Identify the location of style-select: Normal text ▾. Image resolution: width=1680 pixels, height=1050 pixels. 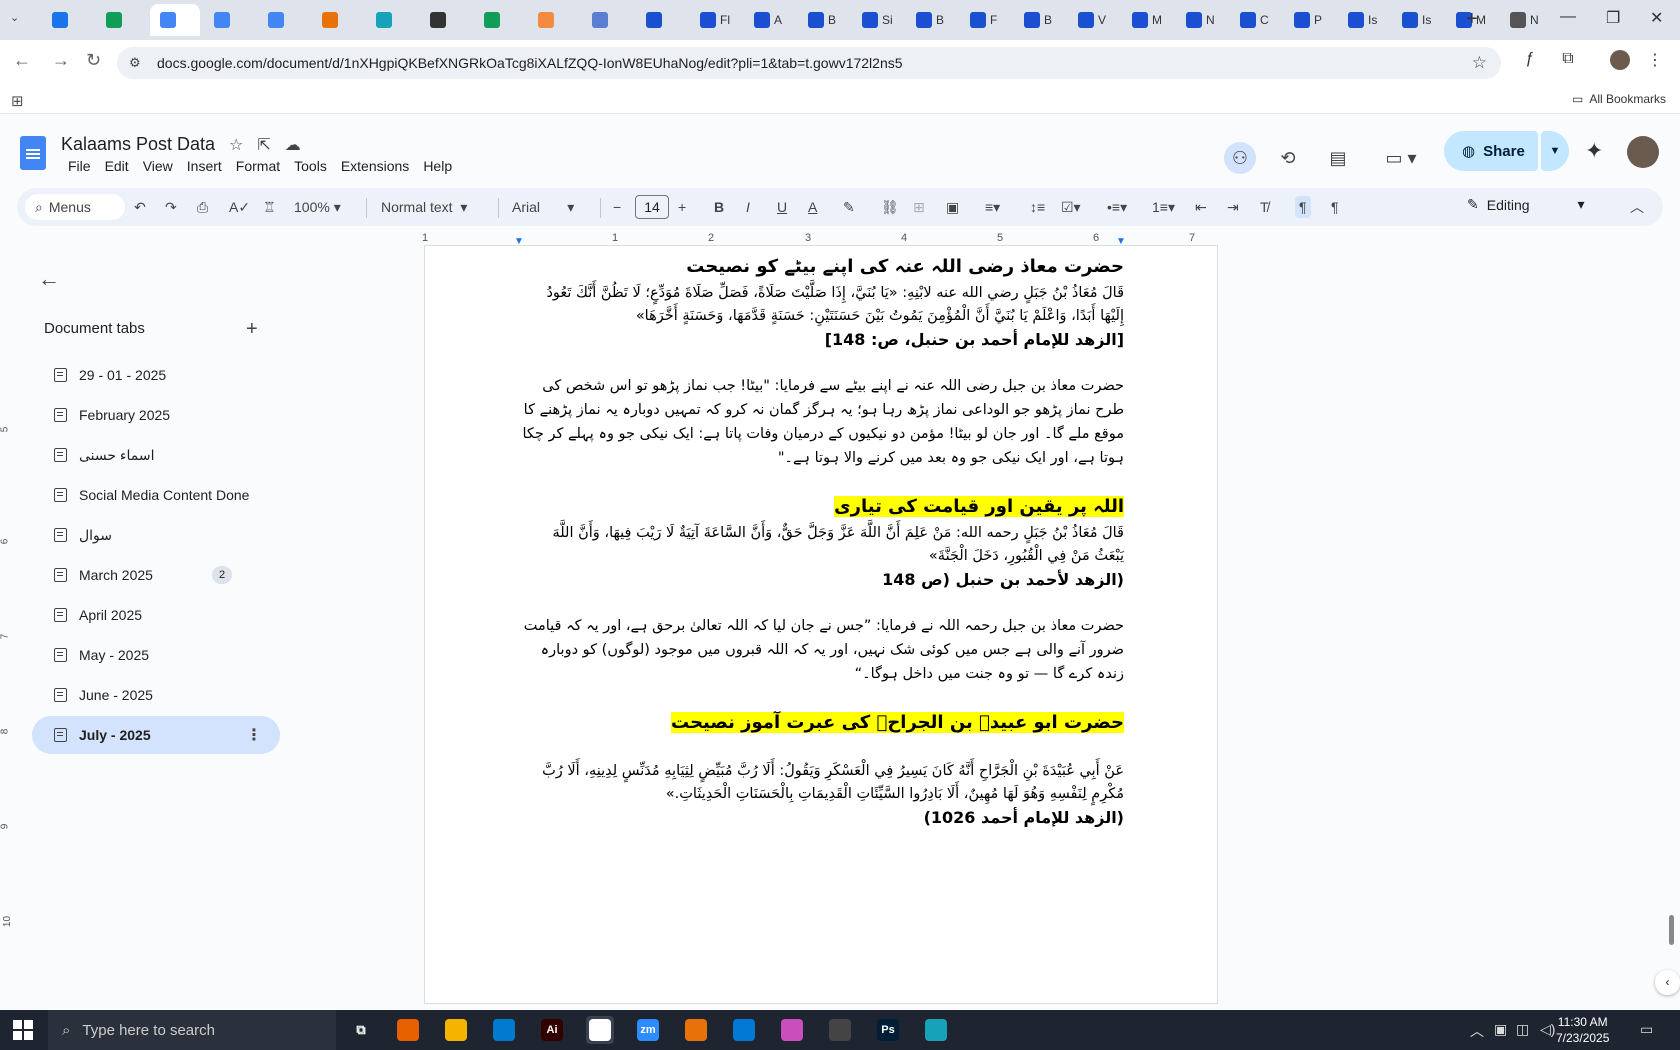
(424, 207).